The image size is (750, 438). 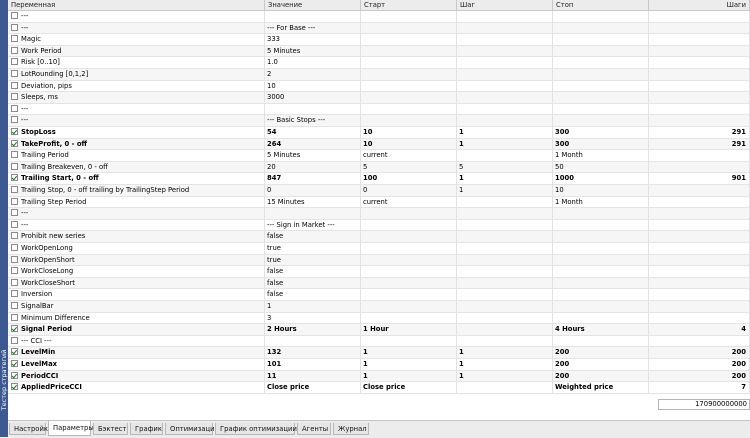 I want to click on value-cell: 1.0, so click(x=313, y=63).